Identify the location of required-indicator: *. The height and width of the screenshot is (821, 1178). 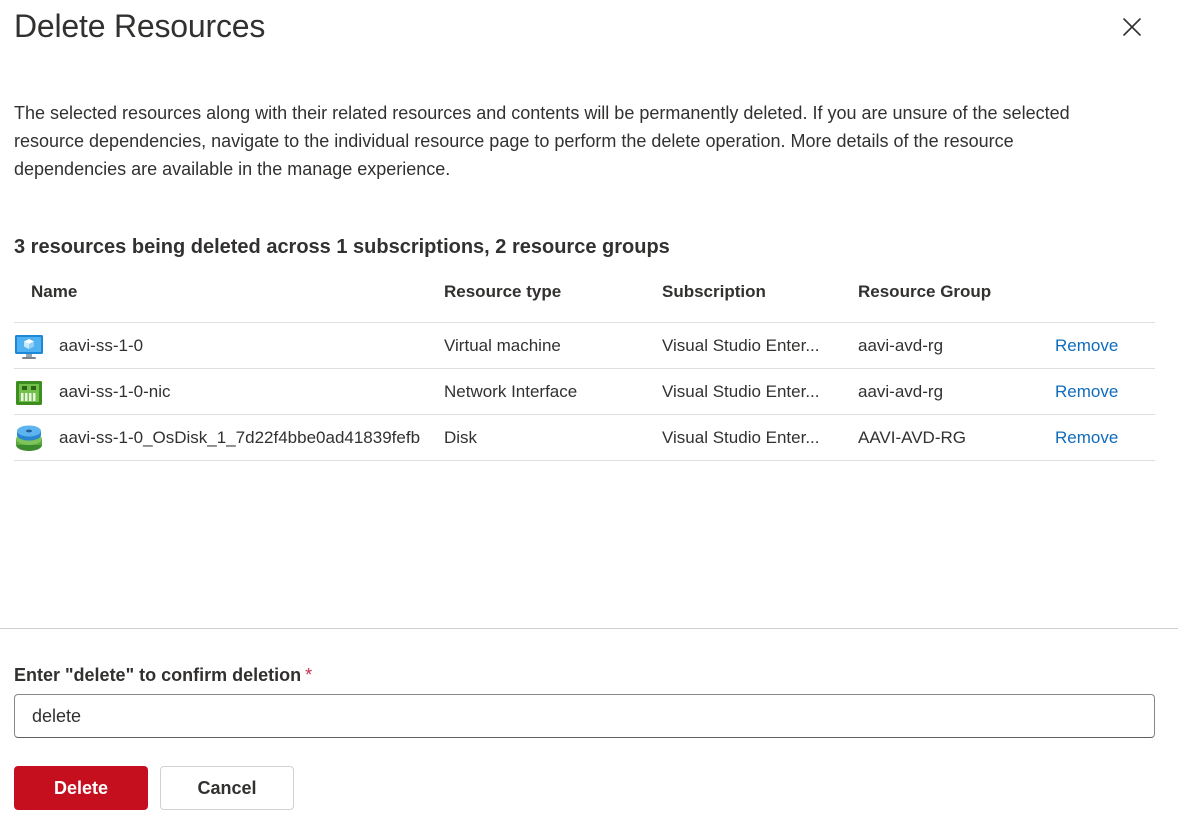
(309, 675).